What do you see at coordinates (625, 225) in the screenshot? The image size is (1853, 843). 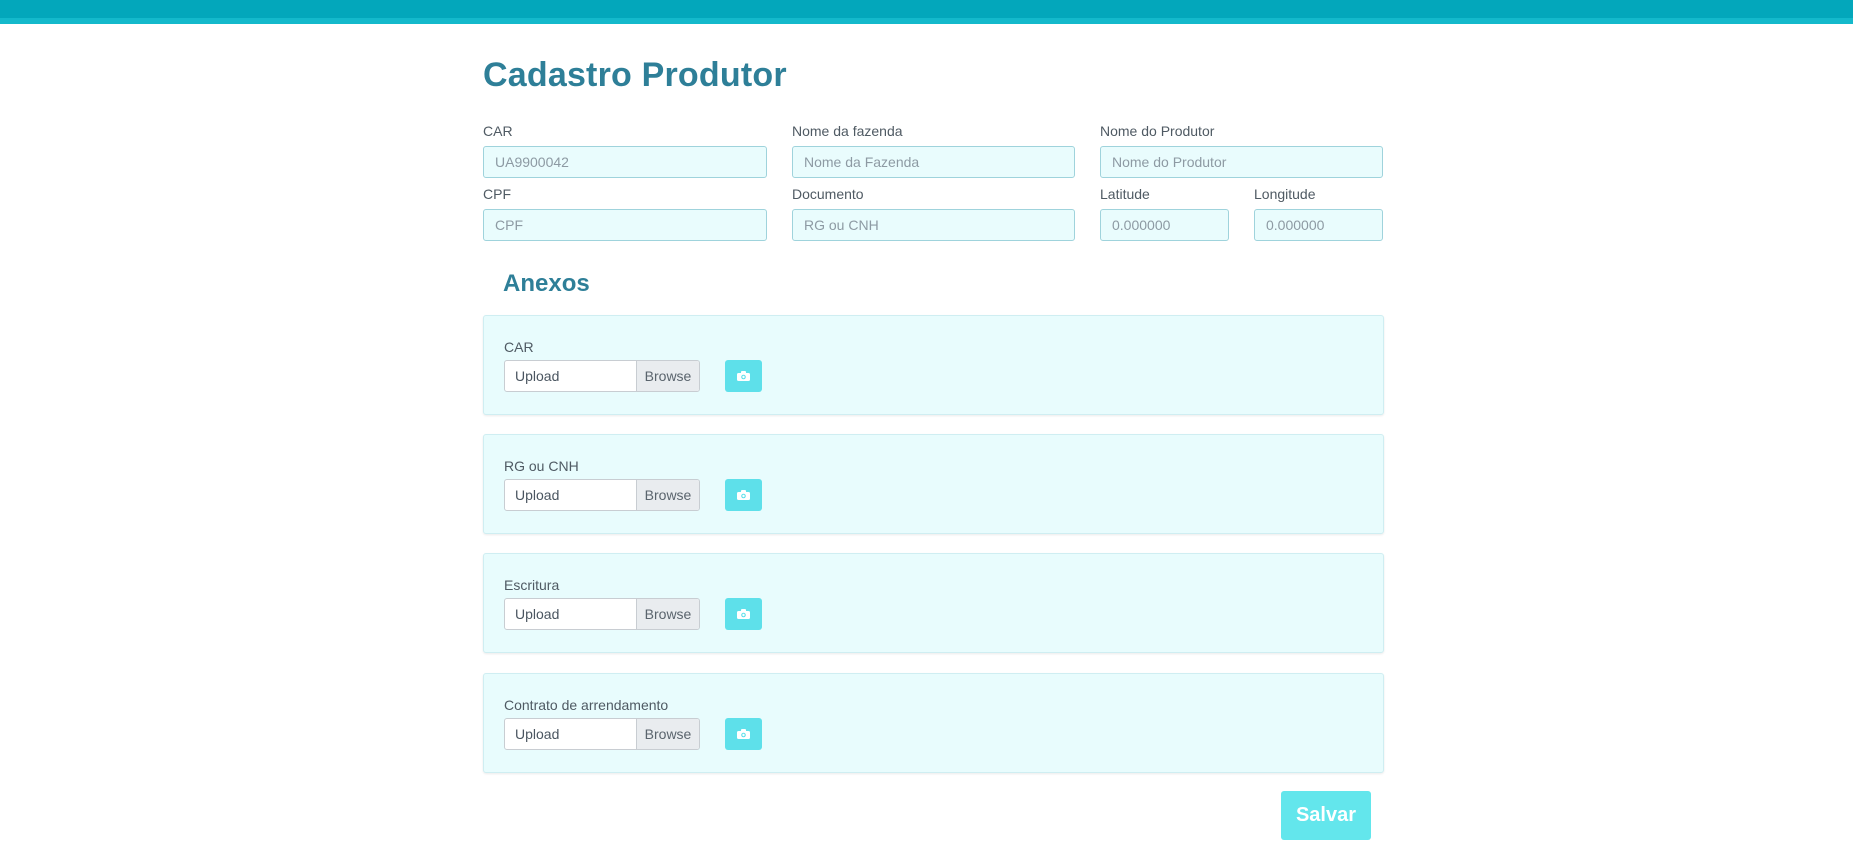 I see `cpf-input` at bounding box center [625, 225].